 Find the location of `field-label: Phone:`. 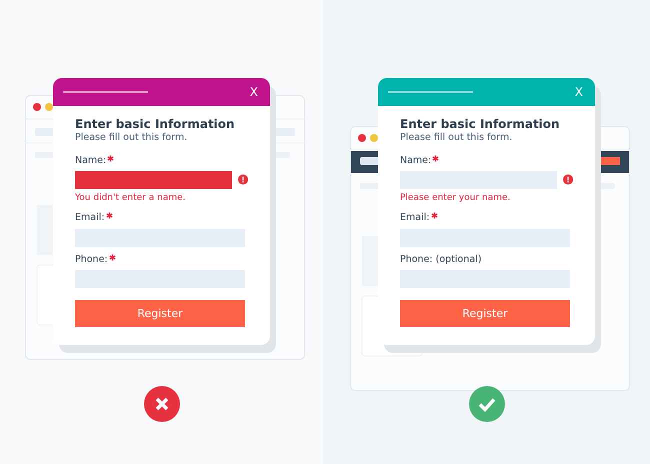

field-label: Phone: is located at coordinates (91, 259).